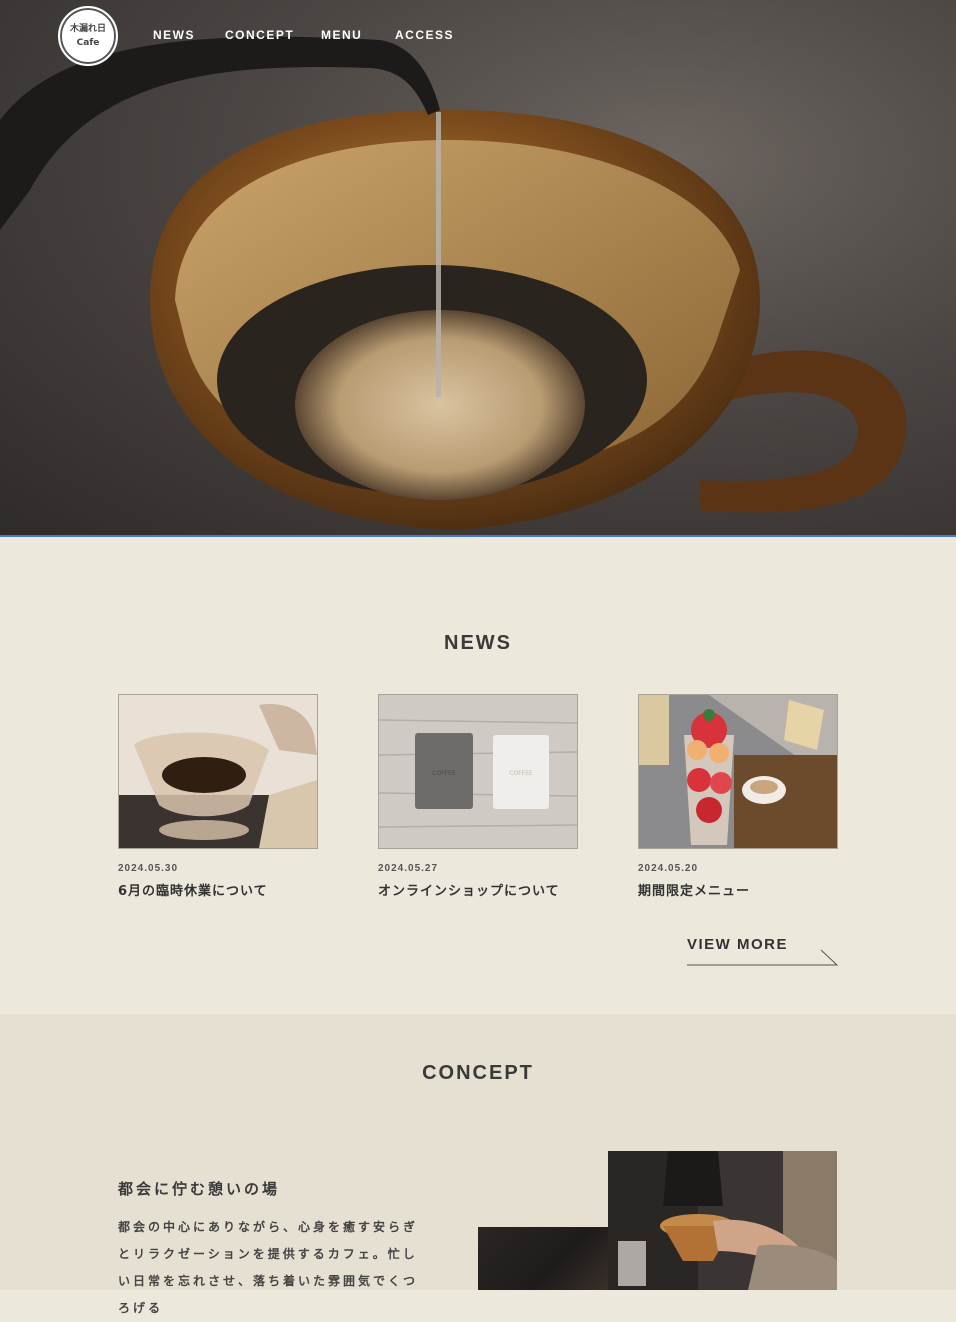 This screenshot has width=956, height=1322. I want to click on nav-menu-link: MENU, so click(358, 35).